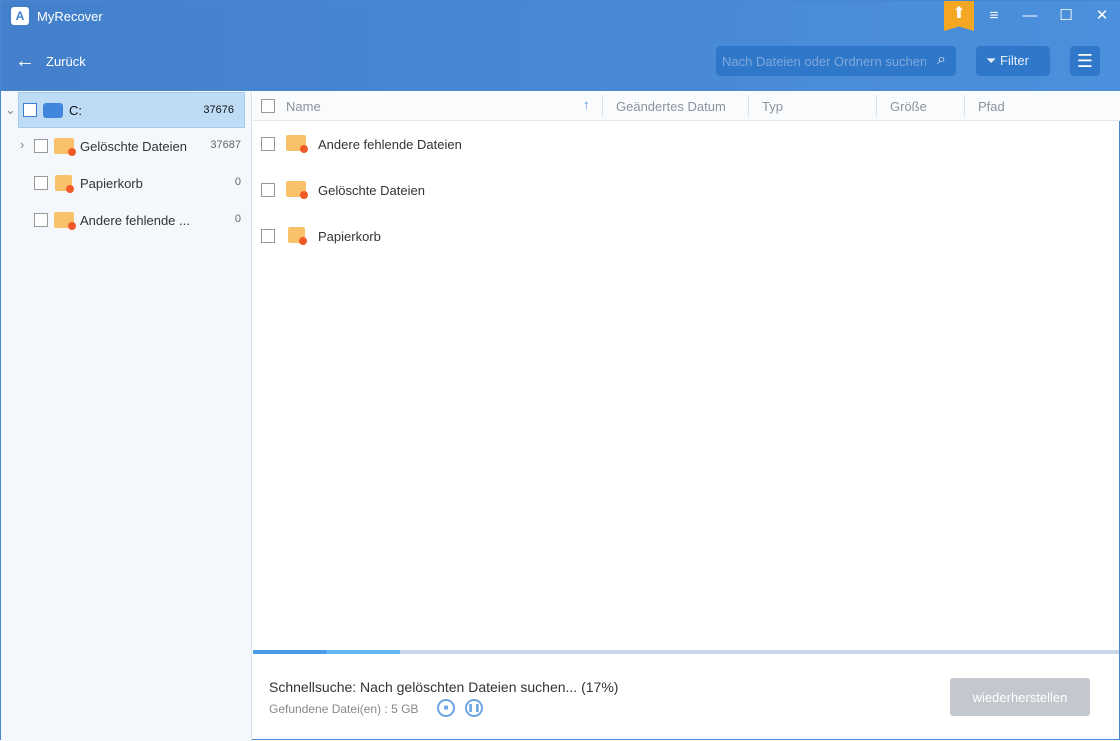 This screenshot has width=1120, height=741. Describe the element at coordinates (349, 236) in the screenshot. I see `file-name: Papierkorb` at that location.